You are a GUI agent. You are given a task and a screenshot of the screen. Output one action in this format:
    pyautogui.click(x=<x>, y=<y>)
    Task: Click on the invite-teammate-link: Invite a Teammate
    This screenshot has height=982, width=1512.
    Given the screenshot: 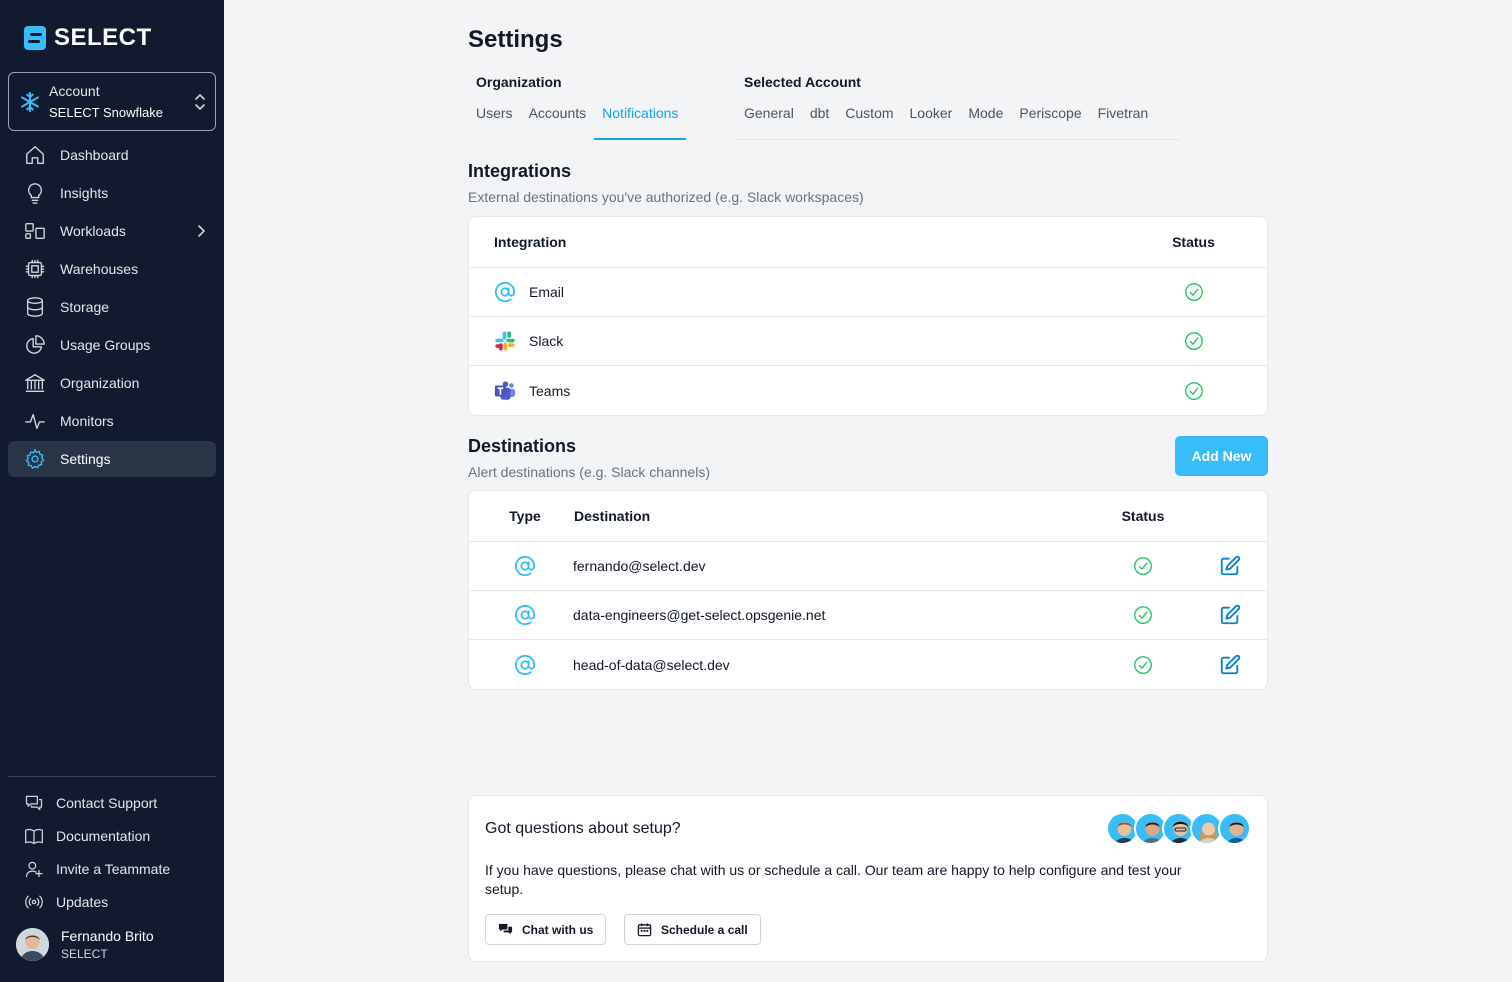 What is the action you would take?
    pyautogui.click(x=112, y=868)
    